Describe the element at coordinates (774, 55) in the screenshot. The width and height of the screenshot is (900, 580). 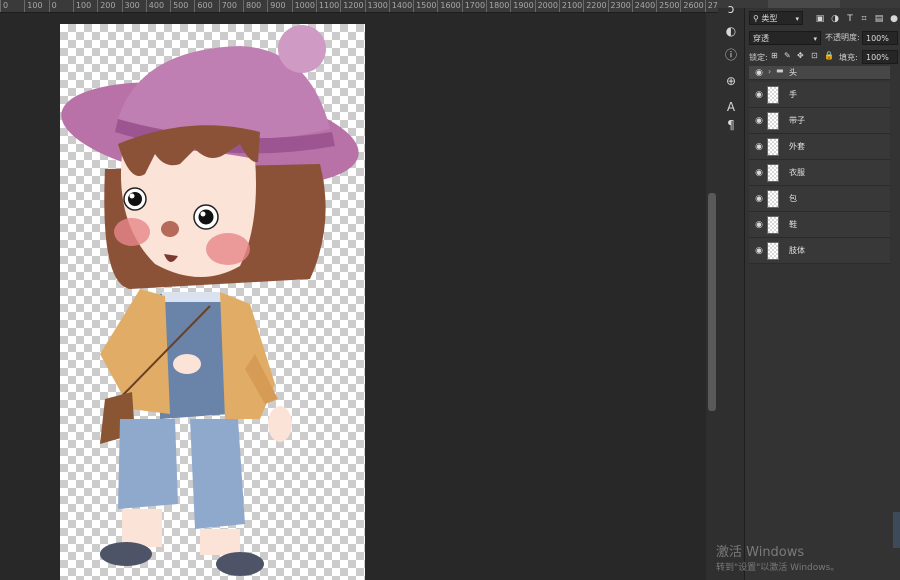
I see `lock-pixels-icon: ⊞` at that location.